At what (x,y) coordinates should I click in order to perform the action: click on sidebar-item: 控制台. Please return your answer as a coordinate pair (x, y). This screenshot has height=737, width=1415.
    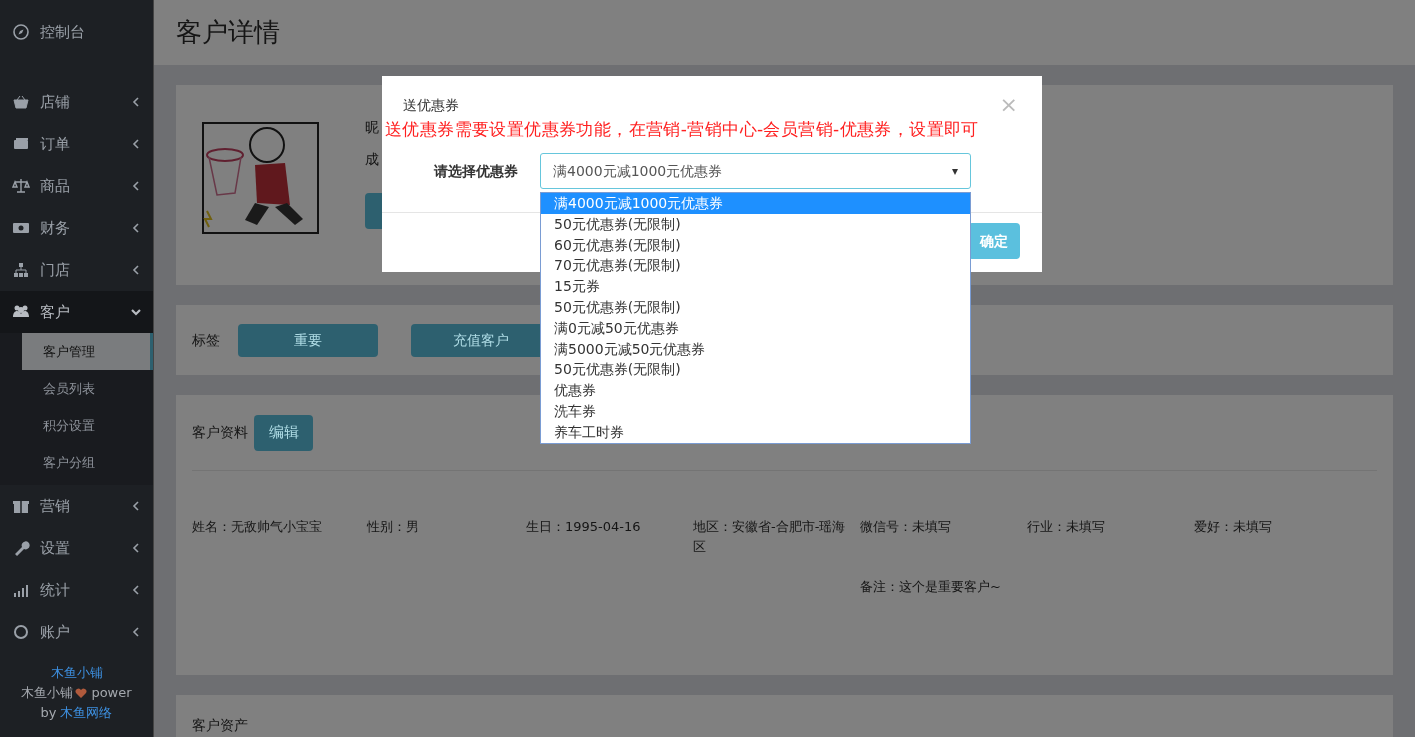
    Looking at the image, I should click on (76, 32).